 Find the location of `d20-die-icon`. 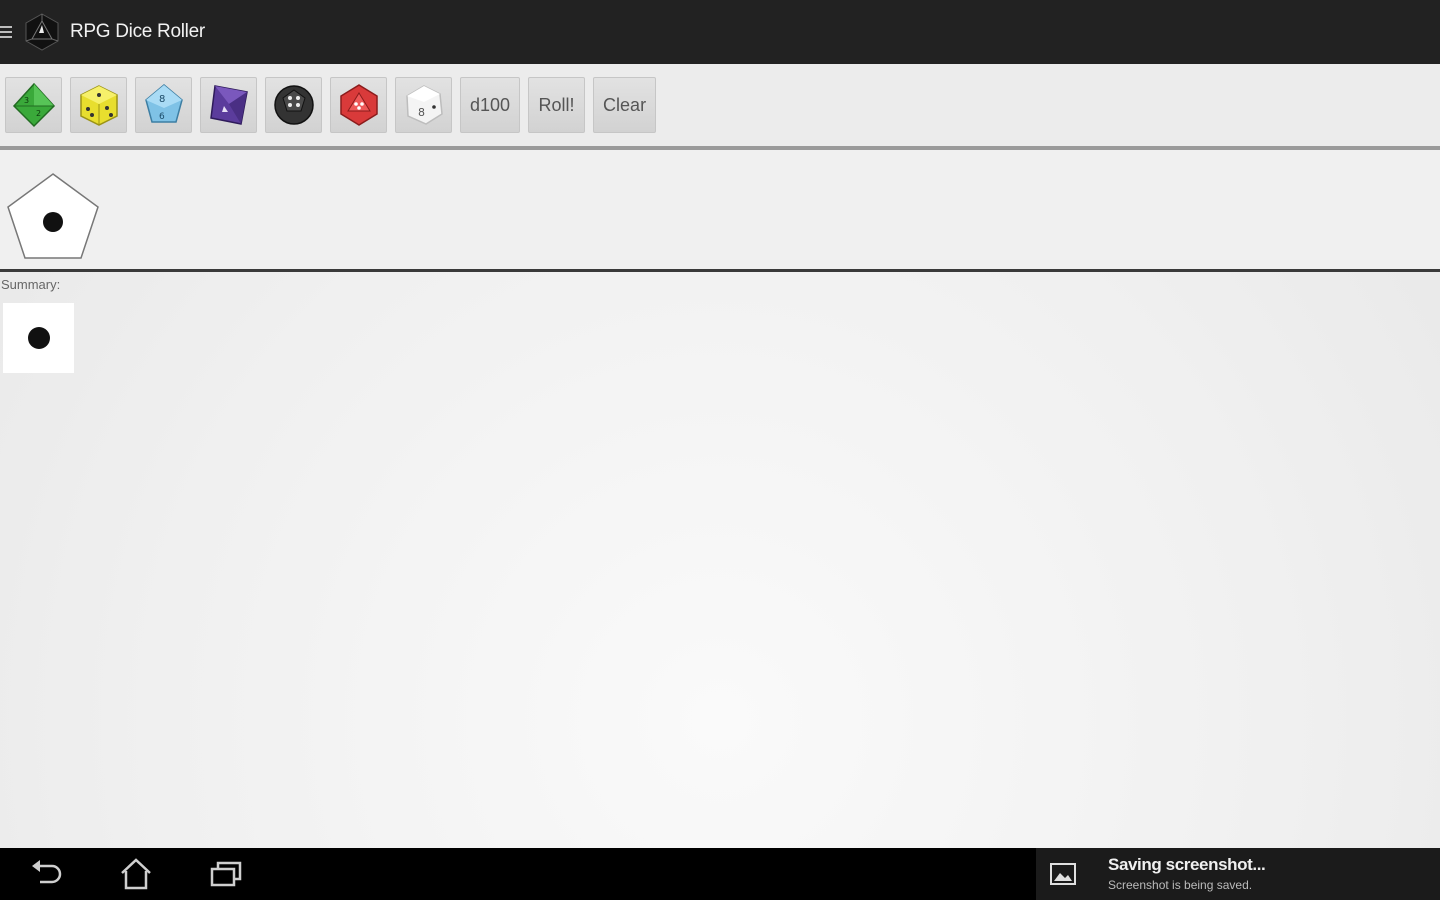

d20-die-icon is located at coordinates (358, 105).